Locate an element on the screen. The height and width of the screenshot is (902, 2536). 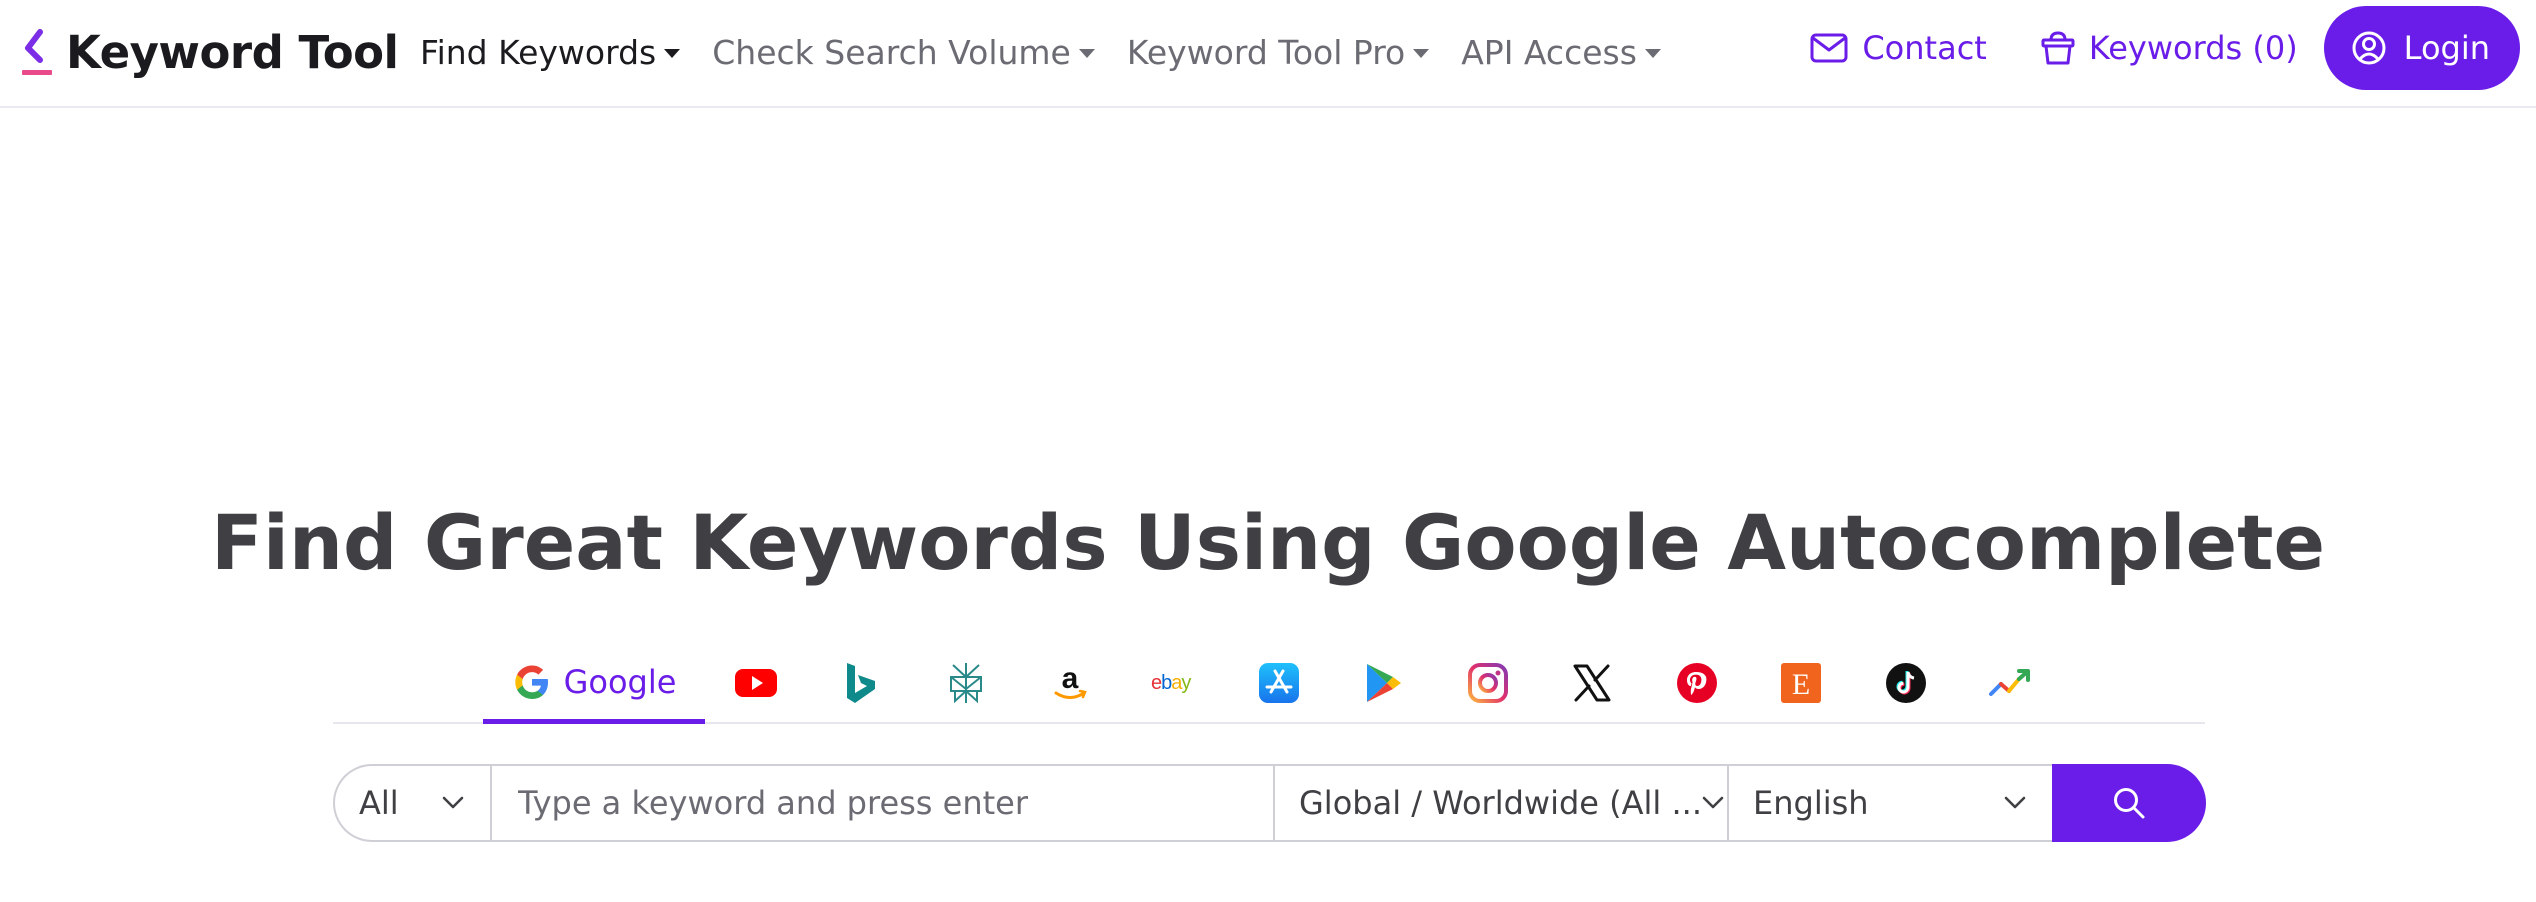
keyword-search-input is located at coordinates (882, 803).